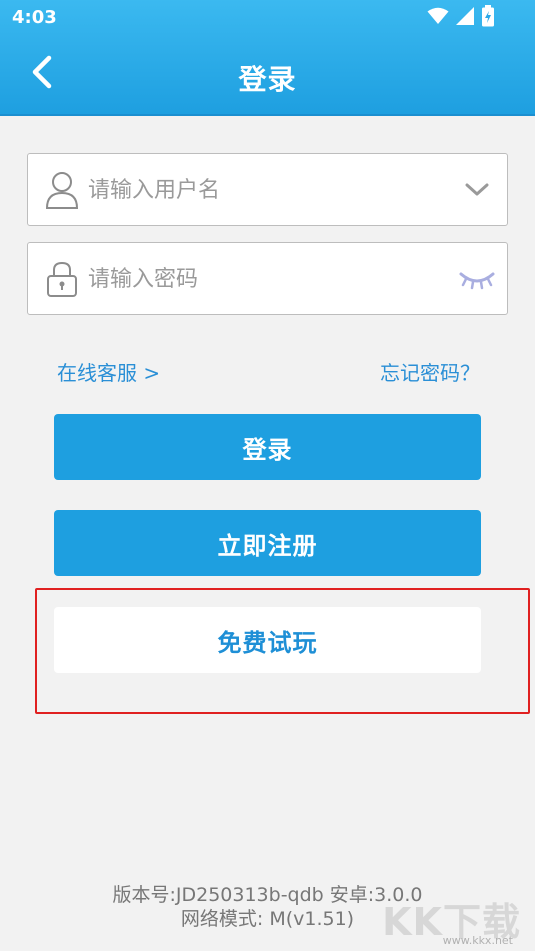 This screenshot has width=535, height=951. What do you see at coordinates (62, 279) in the screenshot?
I see `lock-icon` at bounding box center [62, 279].